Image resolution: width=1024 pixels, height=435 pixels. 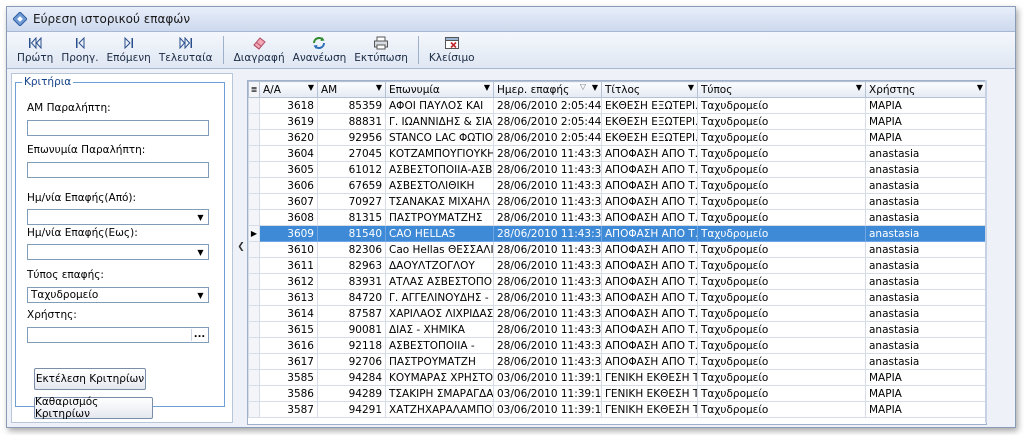 What do you see at coordinates (288, 249) in the screenshot?
I see `row-number-cell: 3610` at bounding box center [288, 249].